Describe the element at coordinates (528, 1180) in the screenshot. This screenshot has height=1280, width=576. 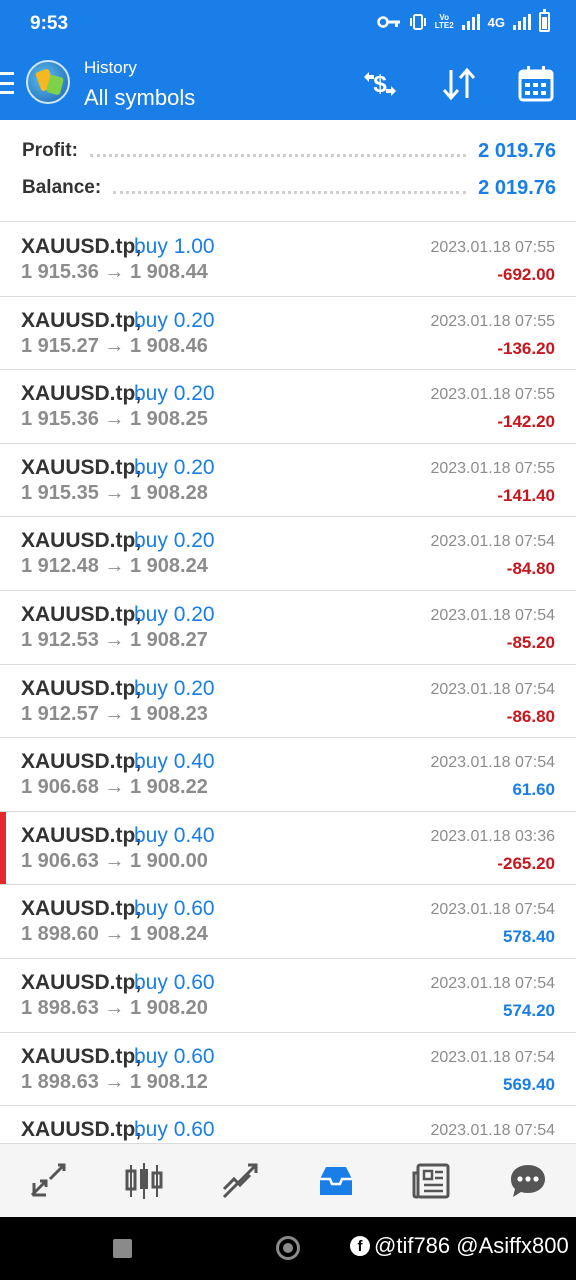
I see `nav-chat` at that location.